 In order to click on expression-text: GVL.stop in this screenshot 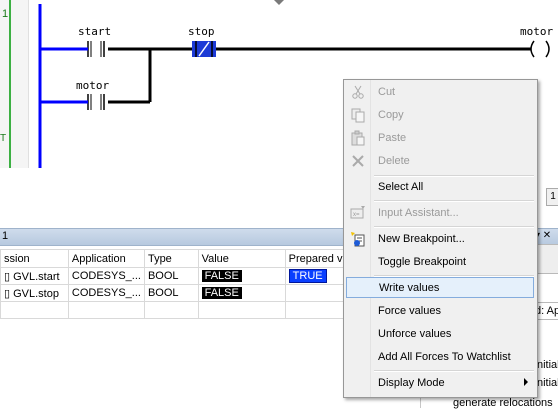, I will do `click(36, 293)`.